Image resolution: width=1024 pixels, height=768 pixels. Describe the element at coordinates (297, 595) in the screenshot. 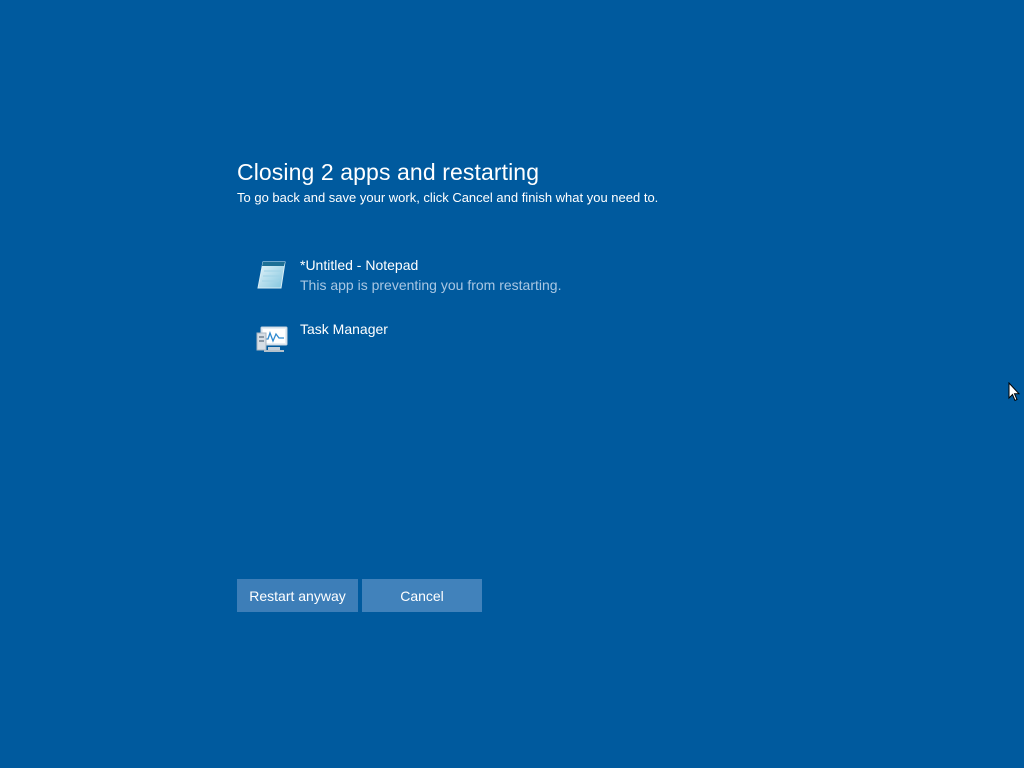

I see `restart-anyway-button: Restart anyway` at that location.